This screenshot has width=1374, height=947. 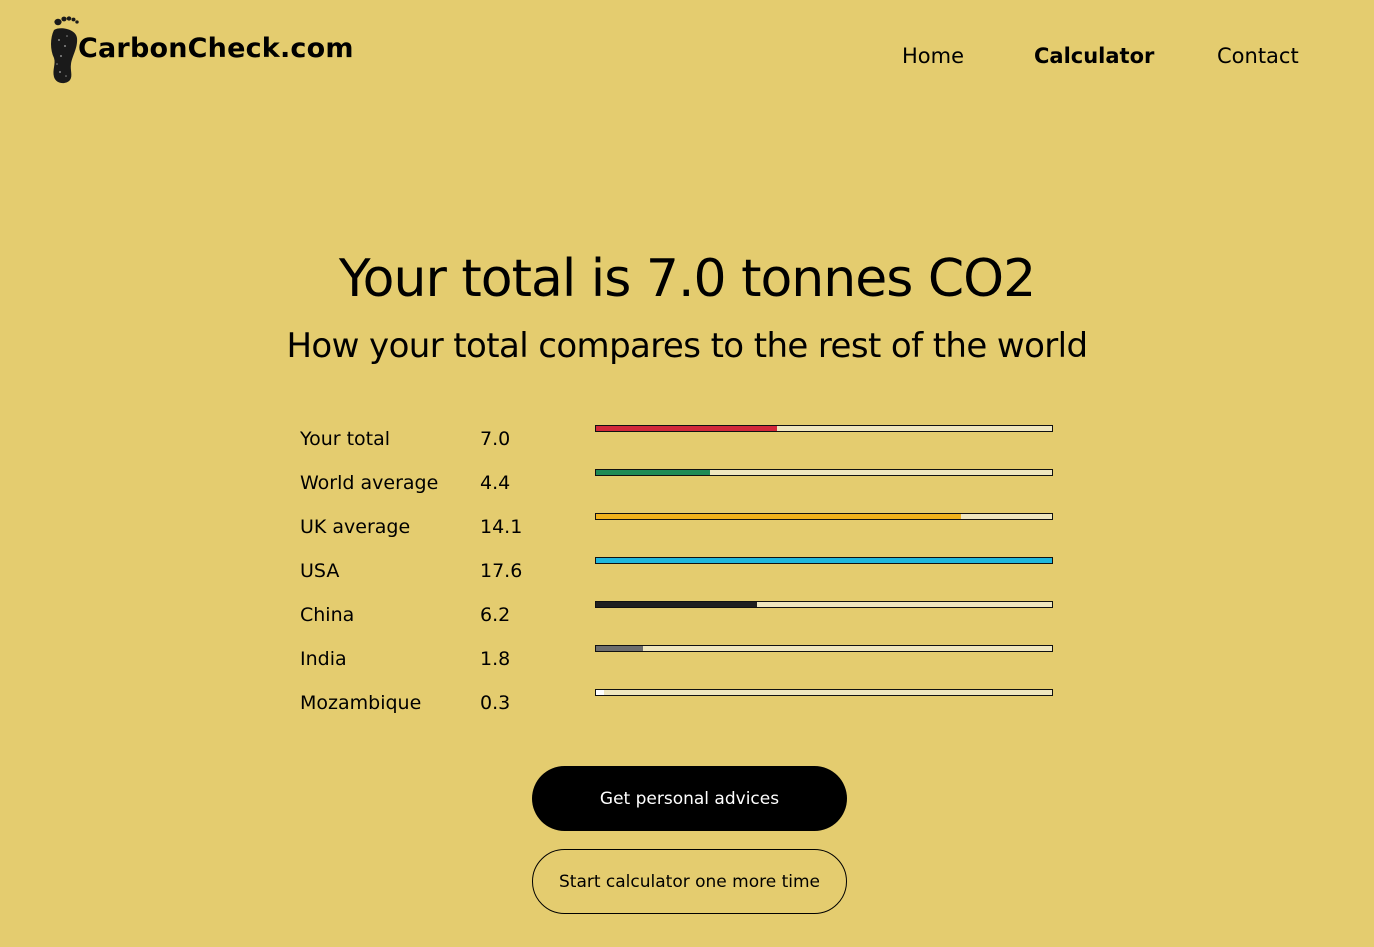 I want to click on row-value: 7.0, so click(x=495, y=439).